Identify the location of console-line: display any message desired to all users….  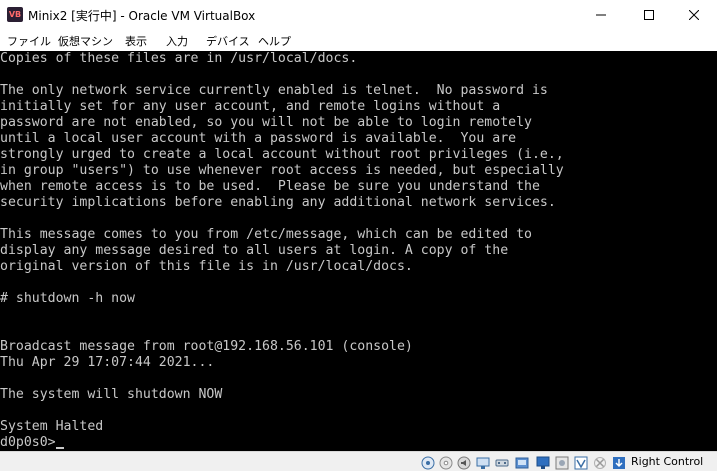
(254, 250).